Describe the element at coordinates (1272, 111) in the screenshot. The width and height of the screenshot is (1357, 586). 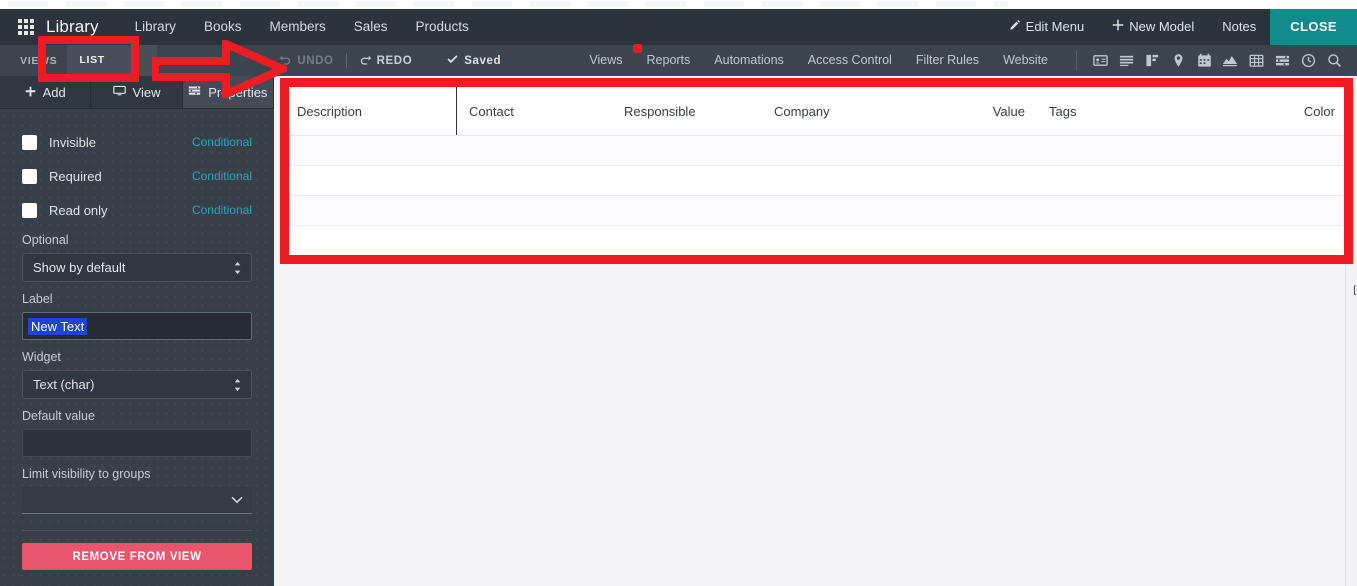
I see `column-header-color: Color` at that location.